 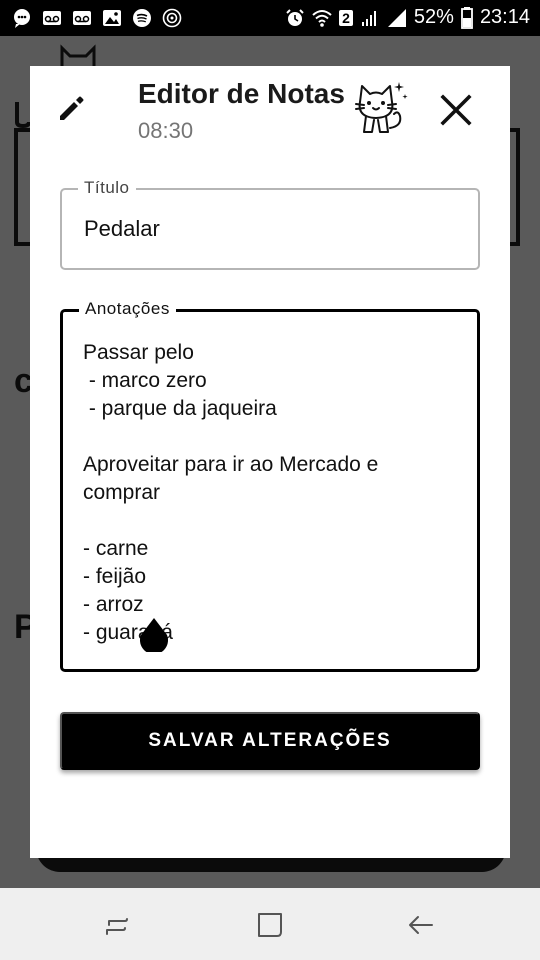 I want to click on back-icon, so click(x=421, y=925).